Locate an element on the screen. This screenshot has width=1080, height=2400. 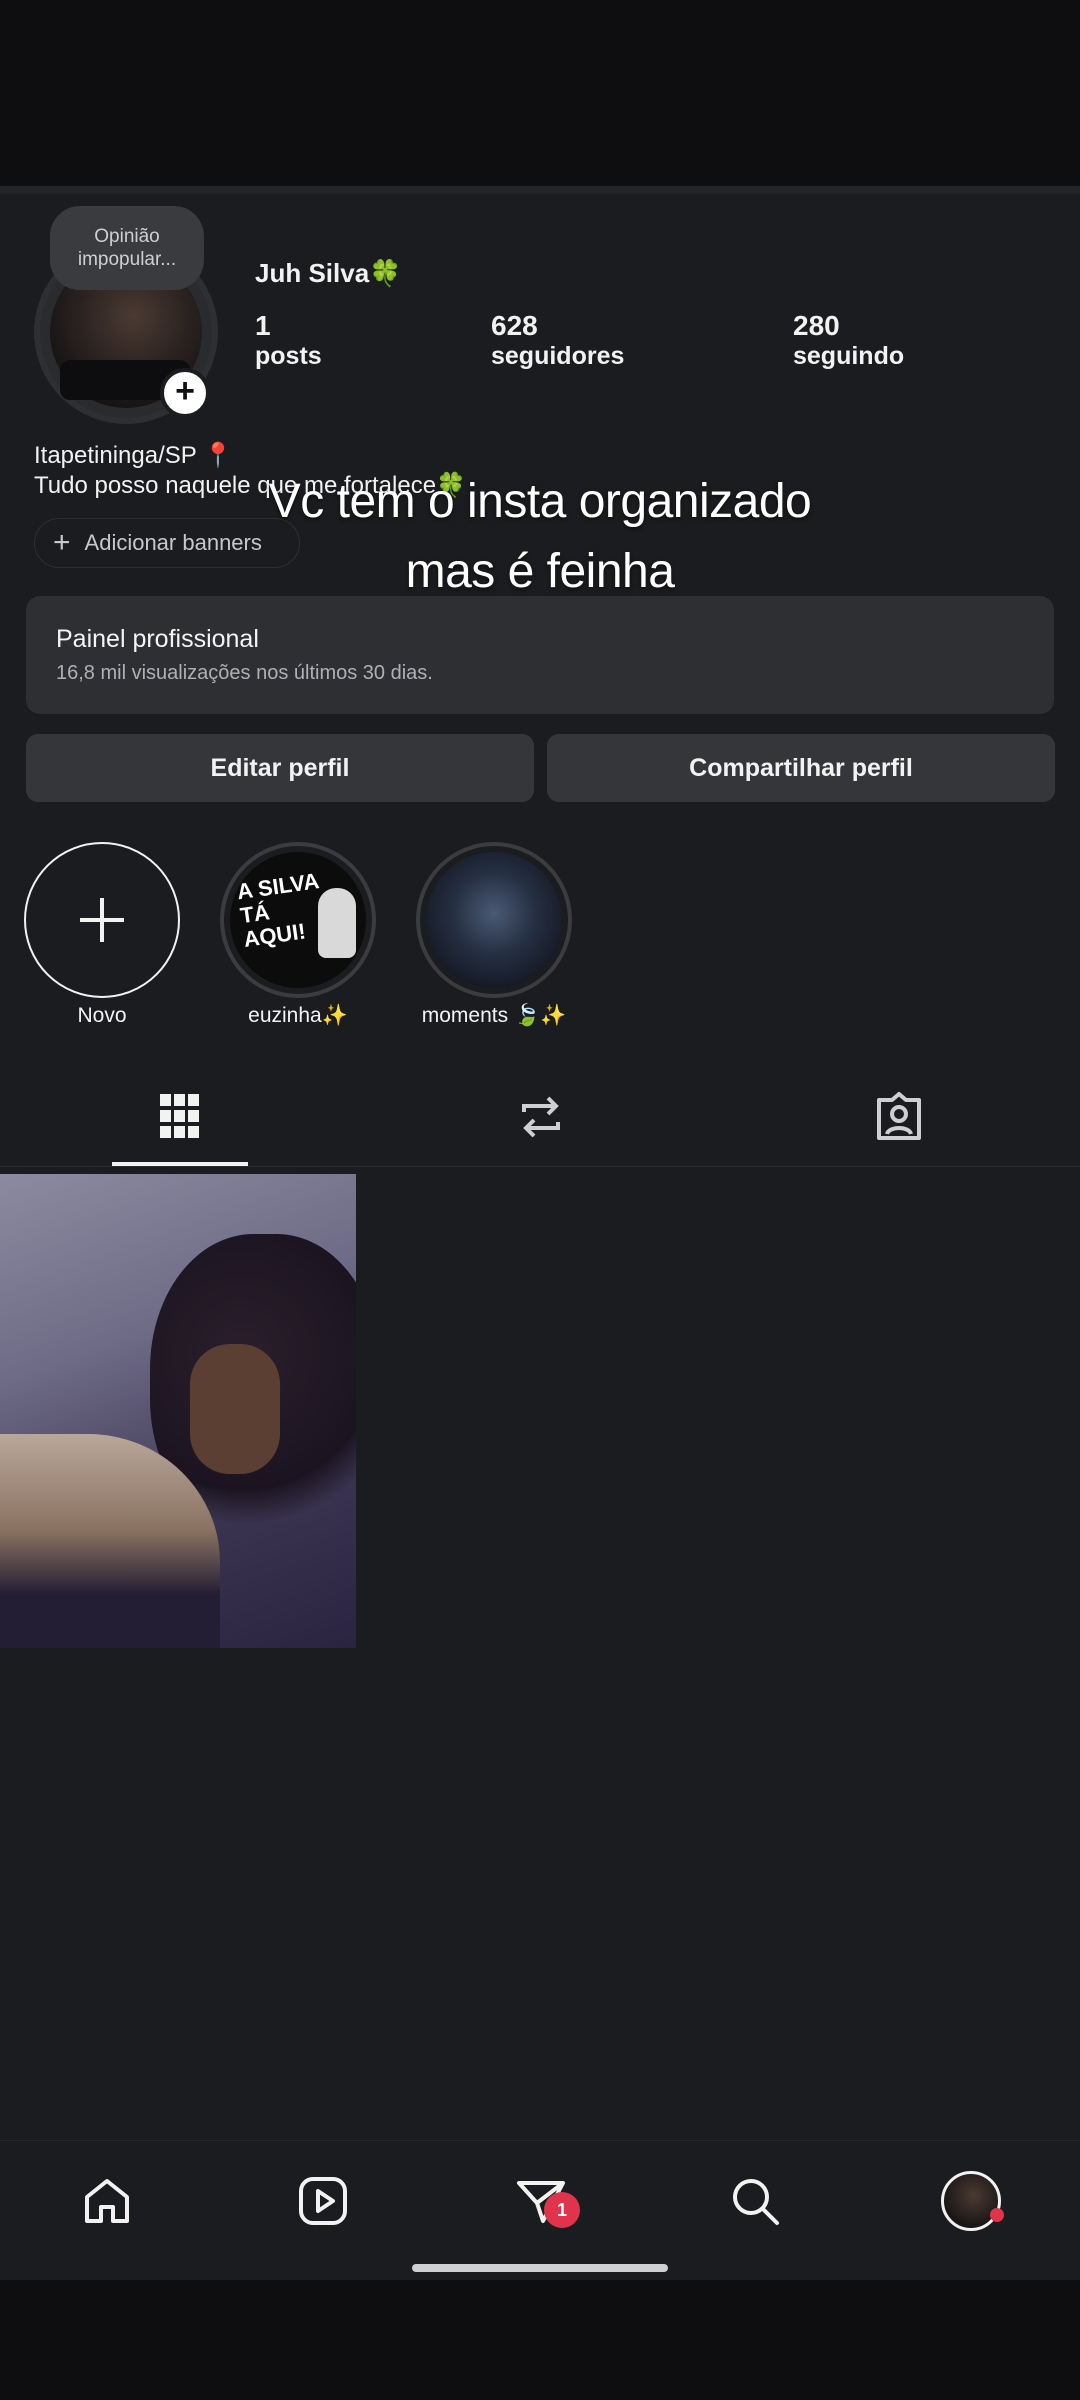
stat-followers-label: seguidores is located at coordinates (558, 356).